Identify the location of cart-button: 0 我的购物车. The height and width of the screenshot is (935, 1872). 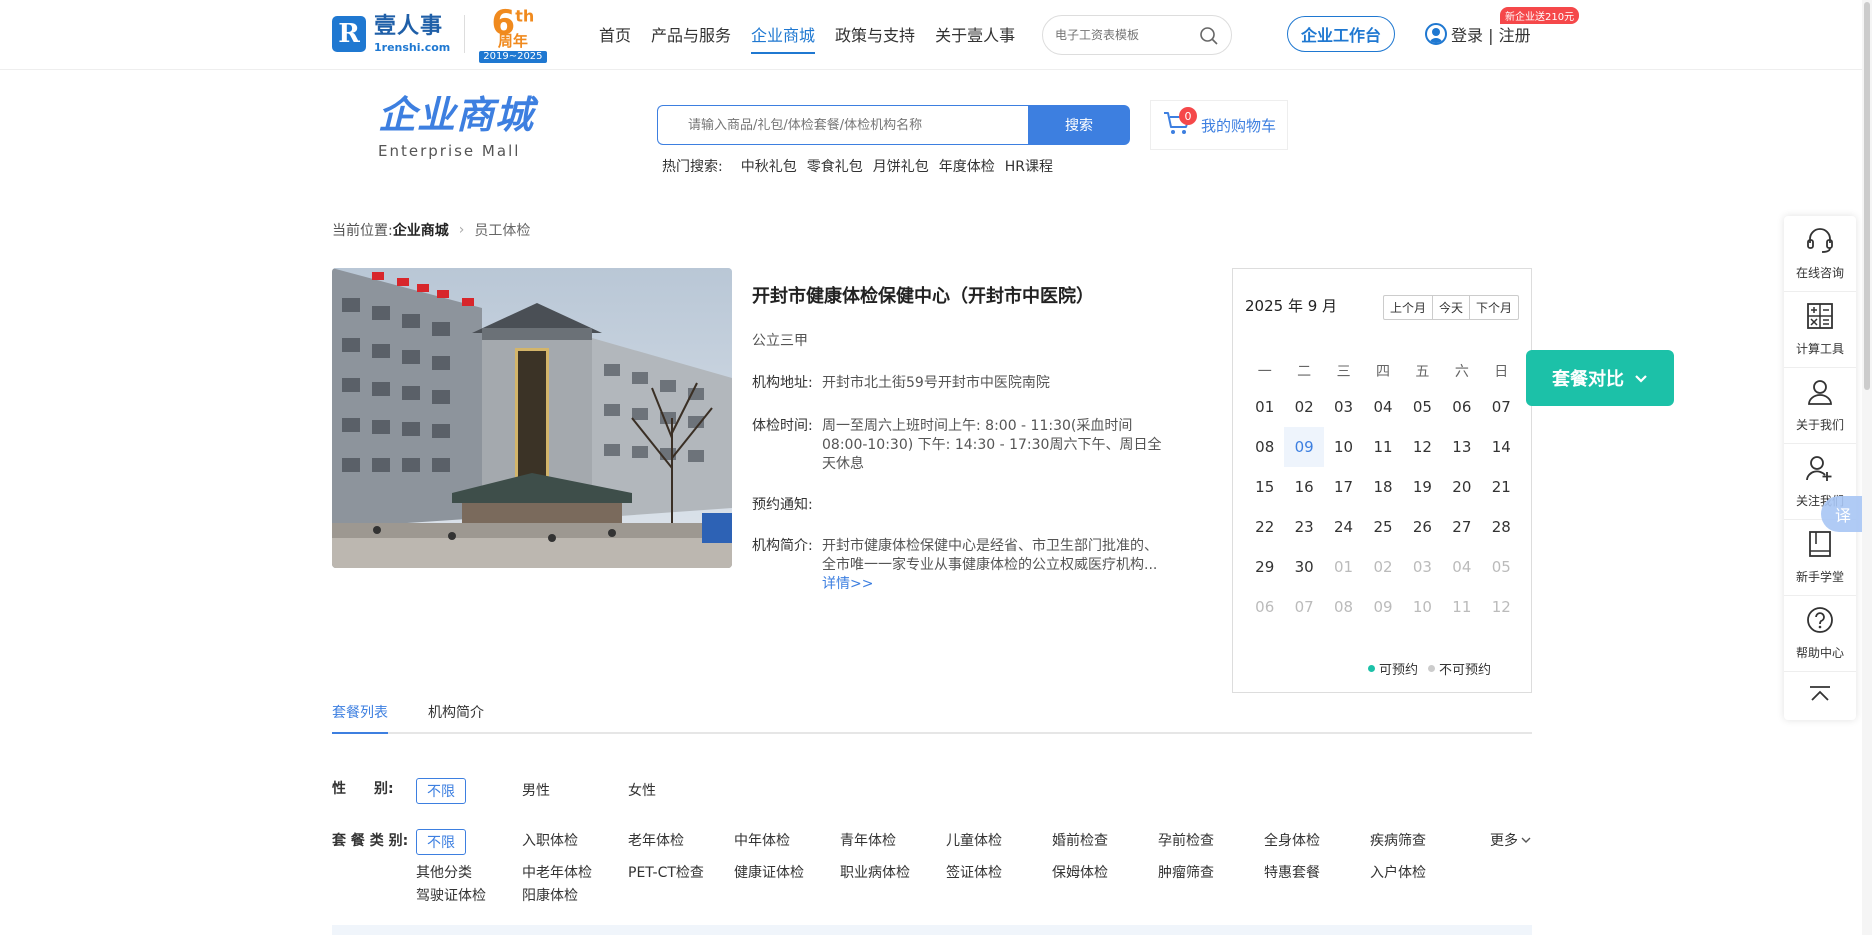
(1219, 125).